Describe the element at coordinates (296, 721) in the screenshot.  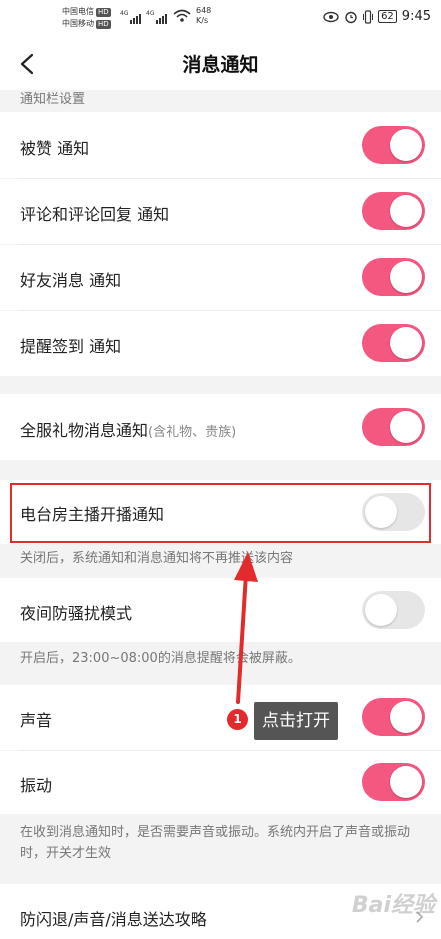
I see `instruction-tooltip: 点击打开` at that location.